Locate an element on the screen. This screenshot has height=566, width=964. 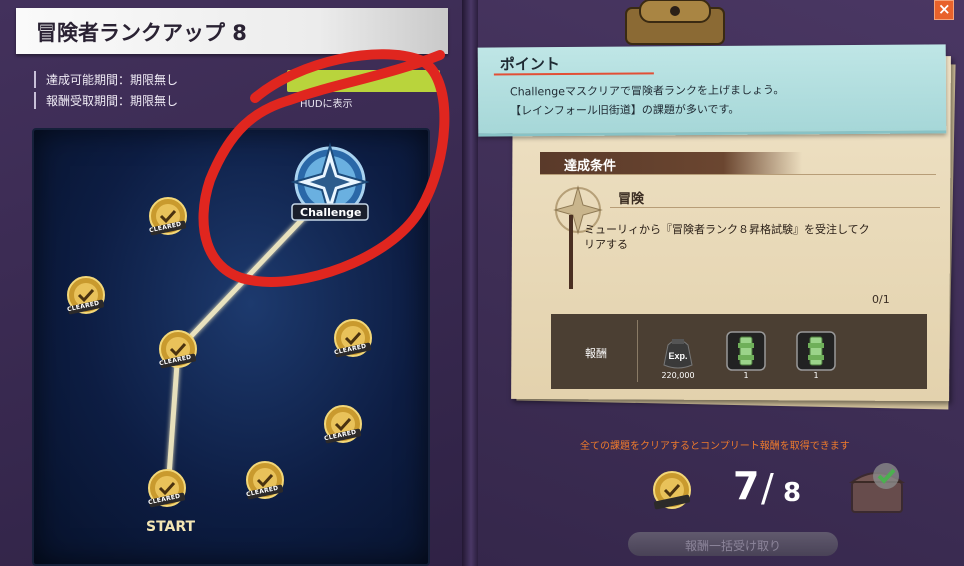
challenge-label: Challenge is located at coordinates (331, 212).